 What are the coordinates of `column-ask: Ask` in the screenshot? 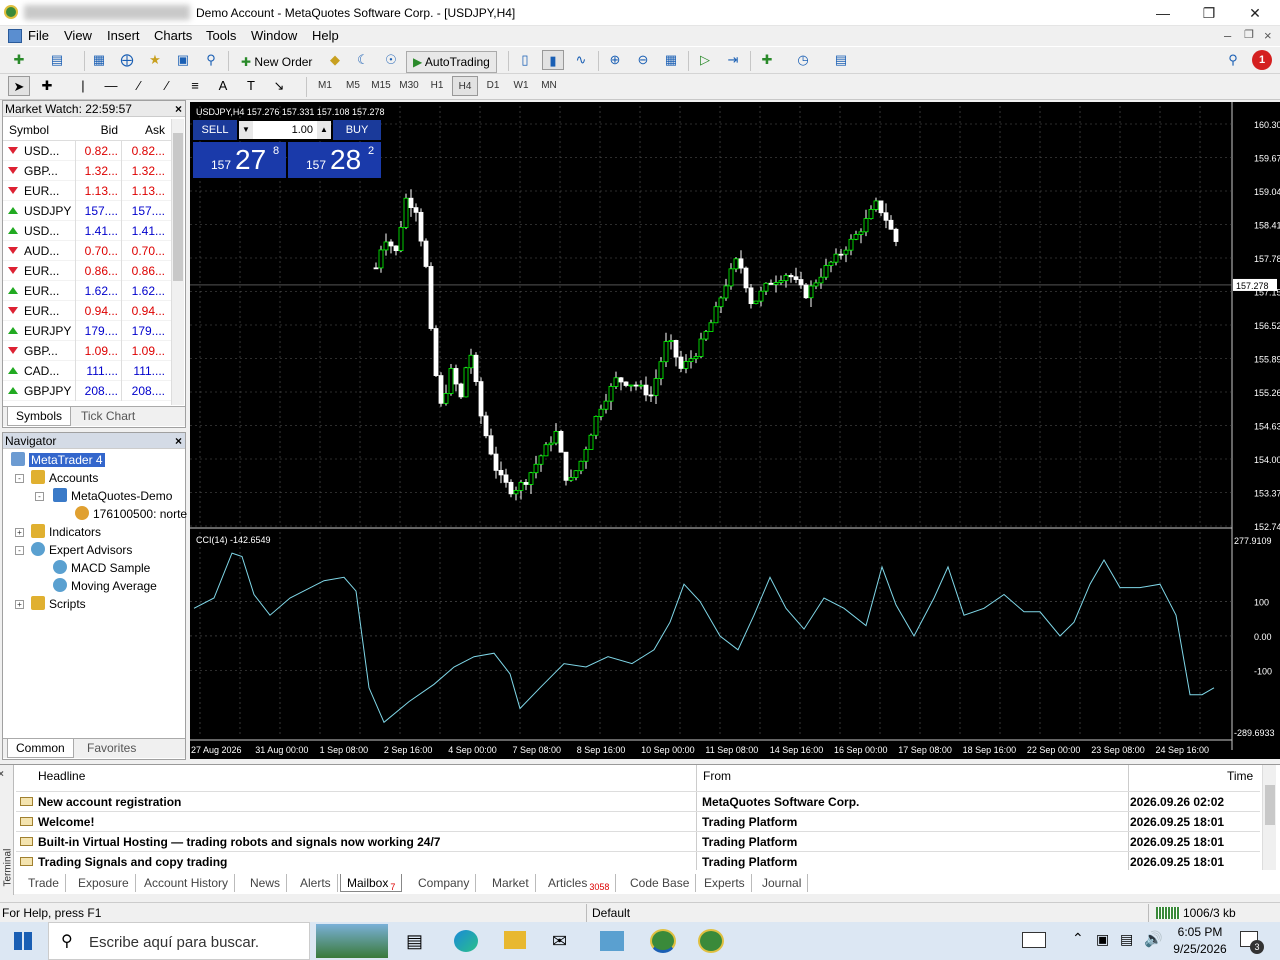 It's located at (144, 130).